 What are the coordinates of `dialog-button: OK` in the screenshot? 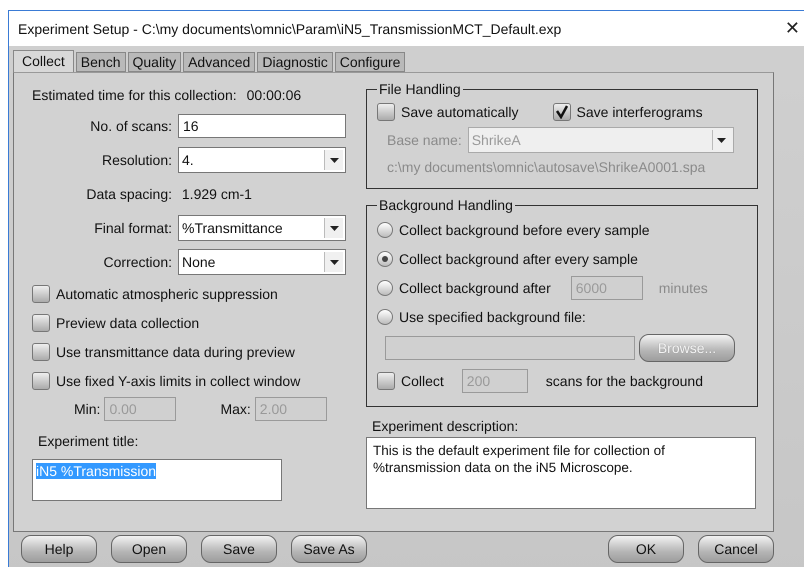 It's located at (646, 549).